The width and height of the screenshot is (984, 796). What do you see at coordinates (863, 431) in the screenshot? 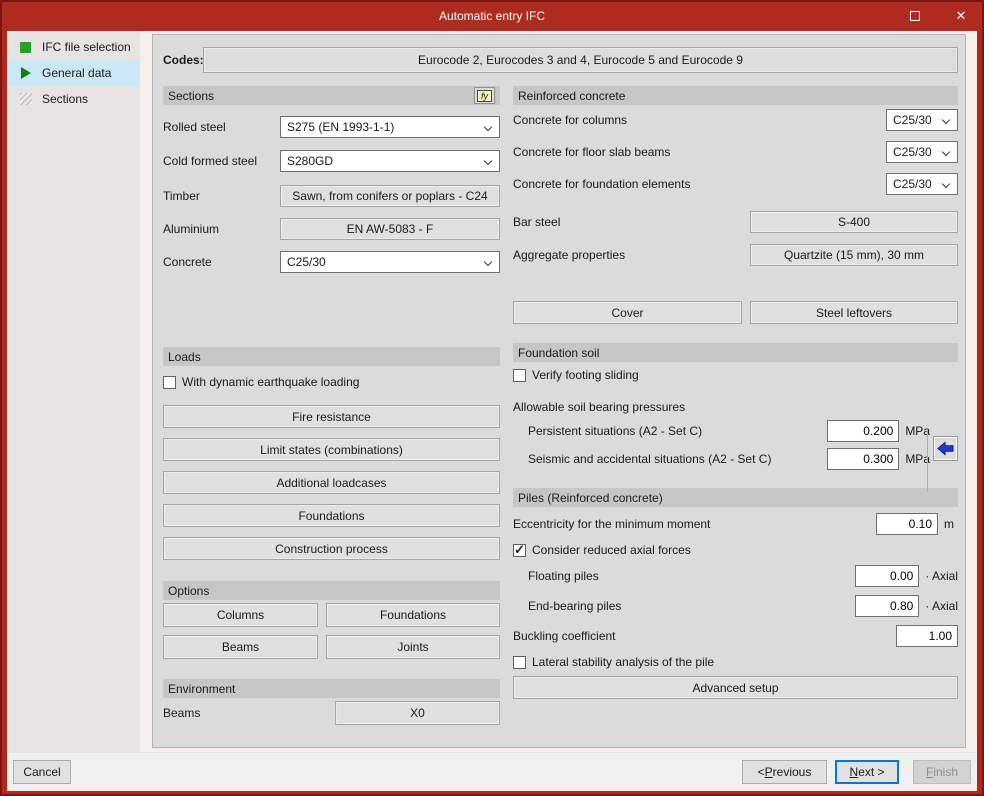
I see `persistent-pressure-input` at bounding box center [863, 431].